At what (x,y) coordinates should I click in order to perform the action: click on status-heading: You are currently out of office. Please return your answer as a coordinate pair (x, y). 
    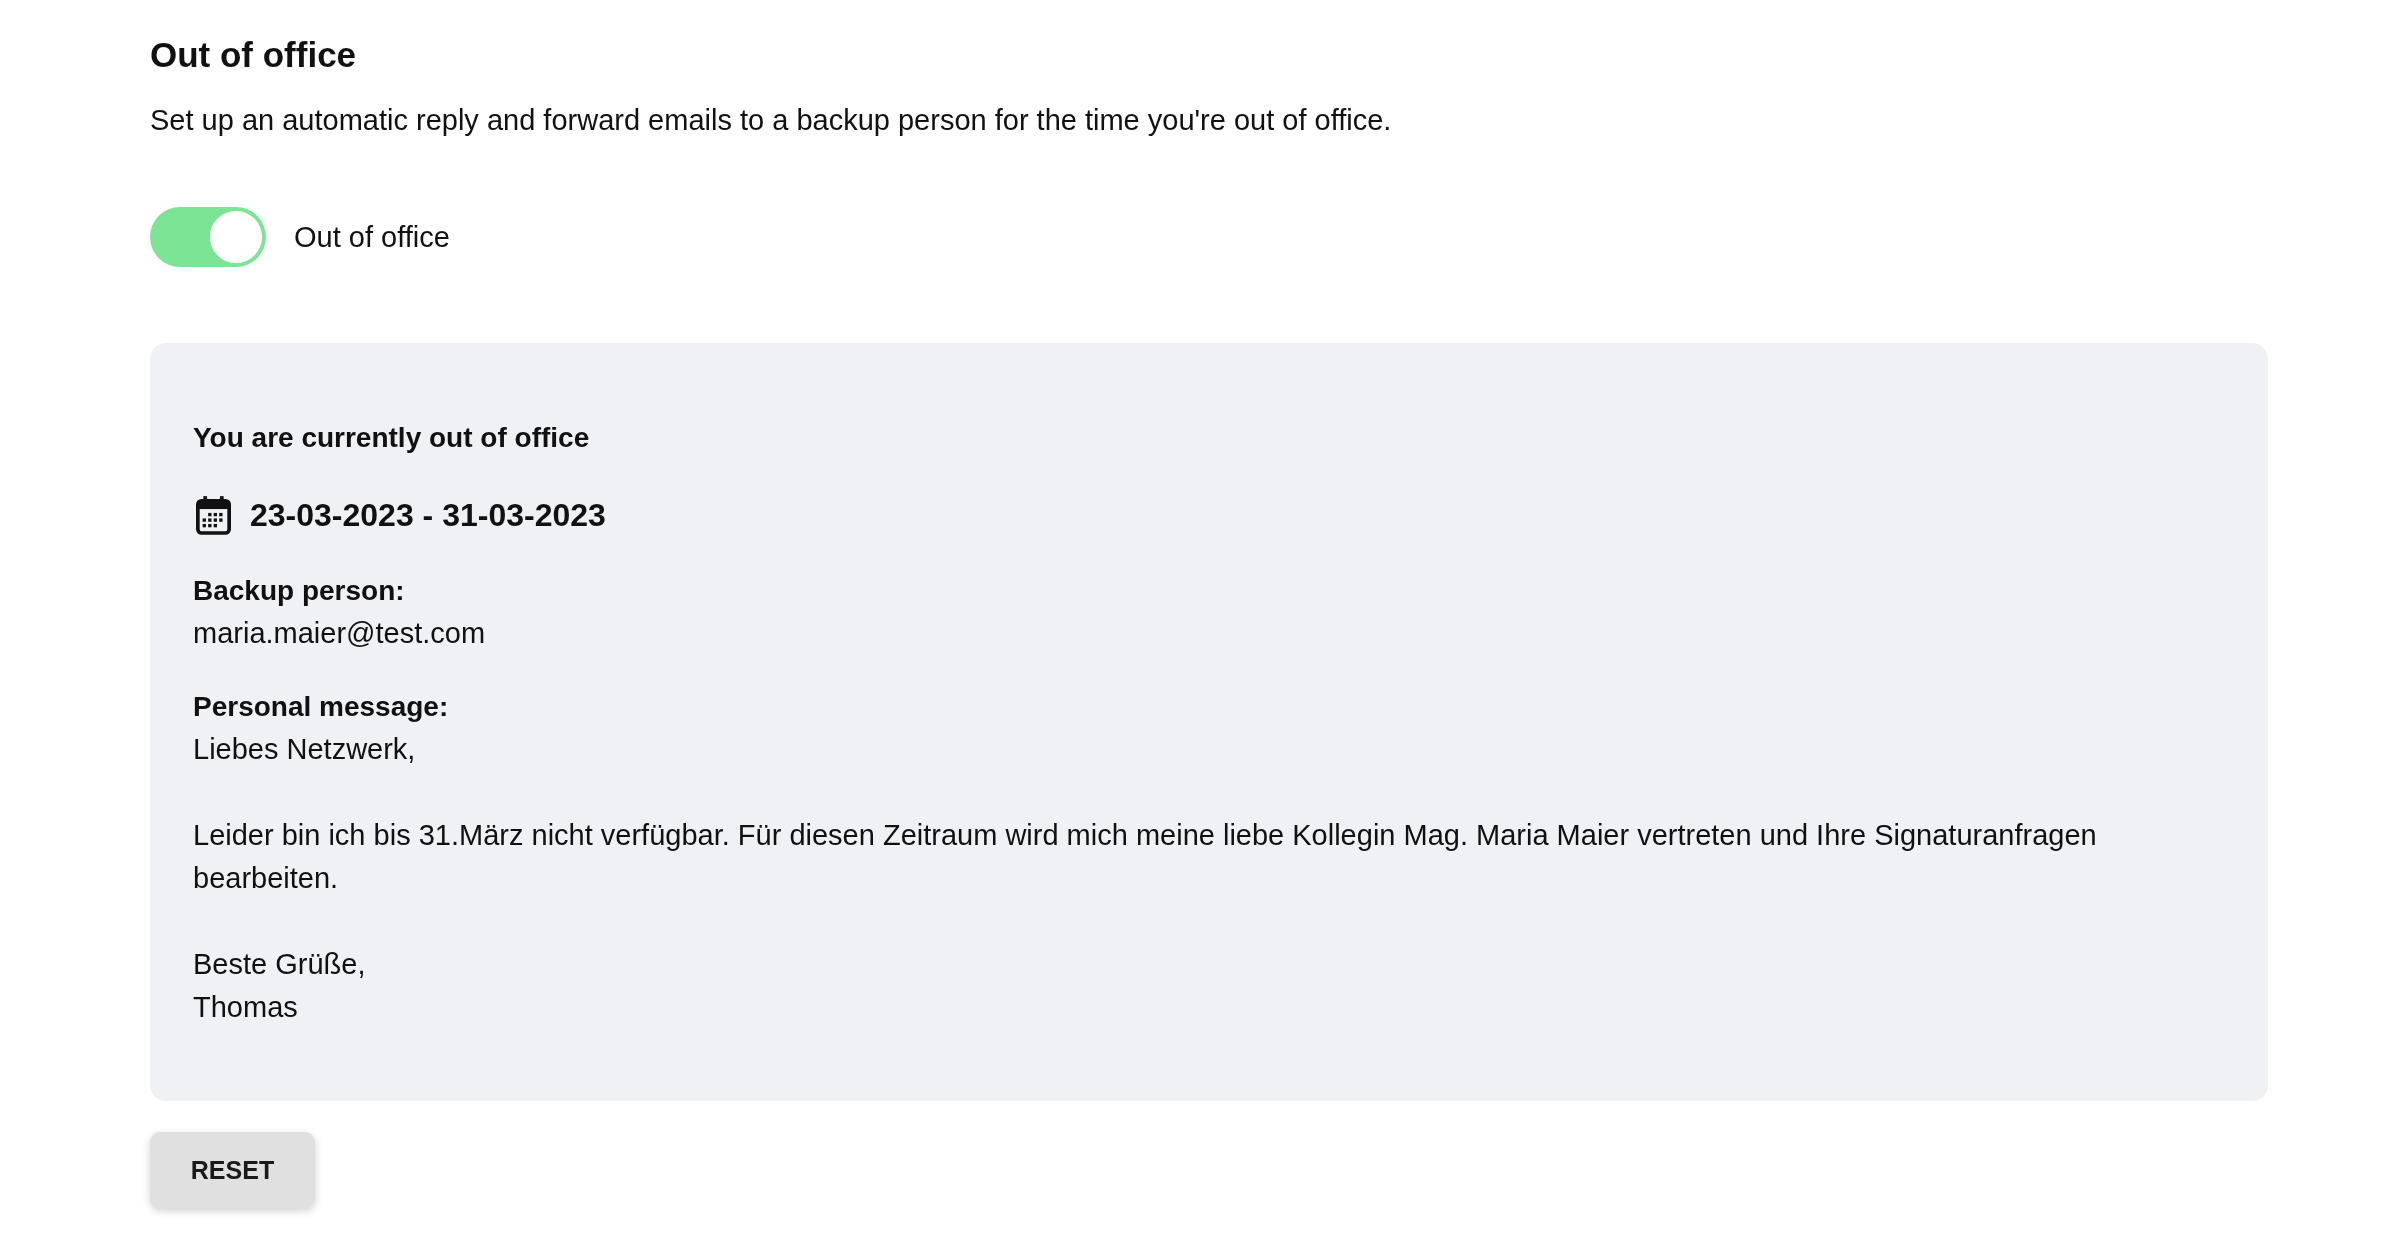
    Looking at the image, I should click on (391, 438).